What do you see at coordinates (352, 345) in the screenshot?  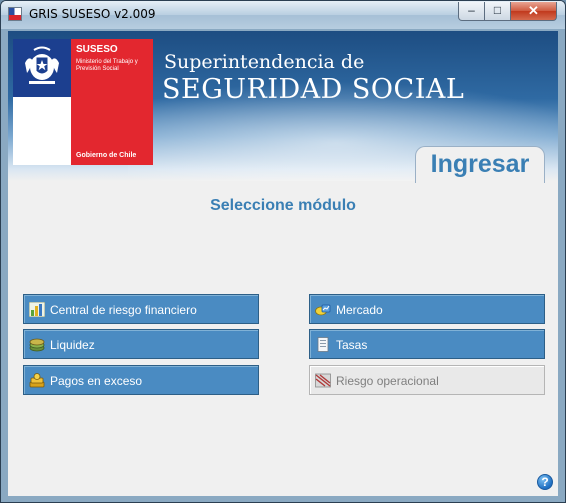 I see `tasas-label: Tasas` at bounding box center [352, 345].